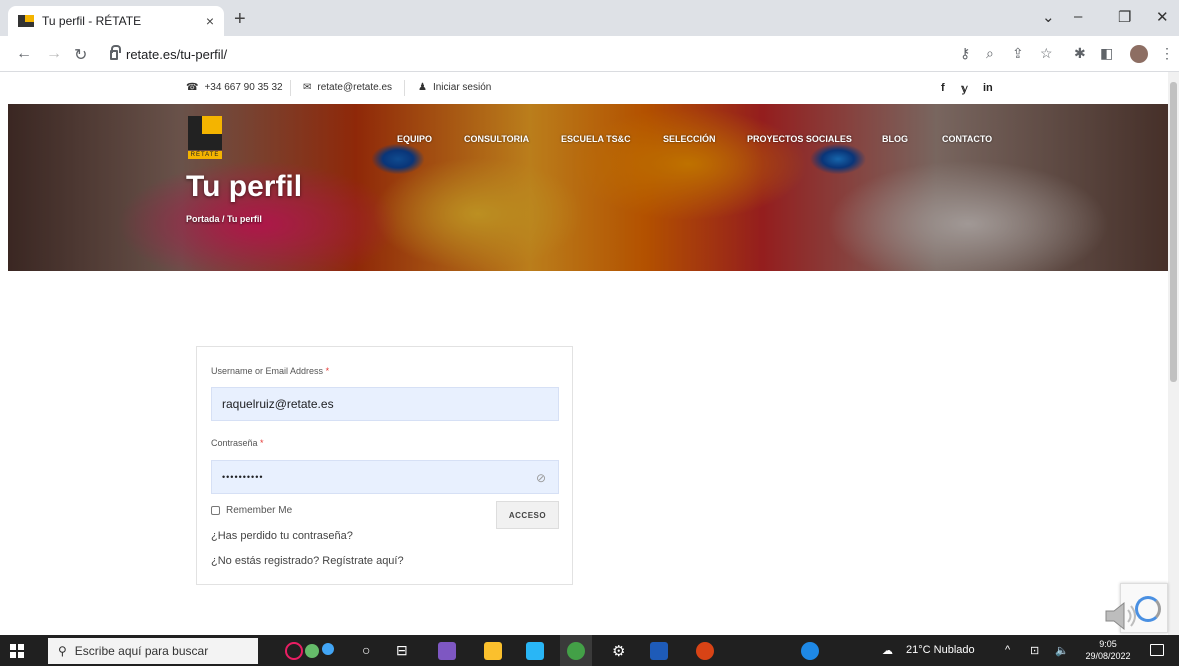  I want to click on password-value: ••••••••••, so click(243, 477).